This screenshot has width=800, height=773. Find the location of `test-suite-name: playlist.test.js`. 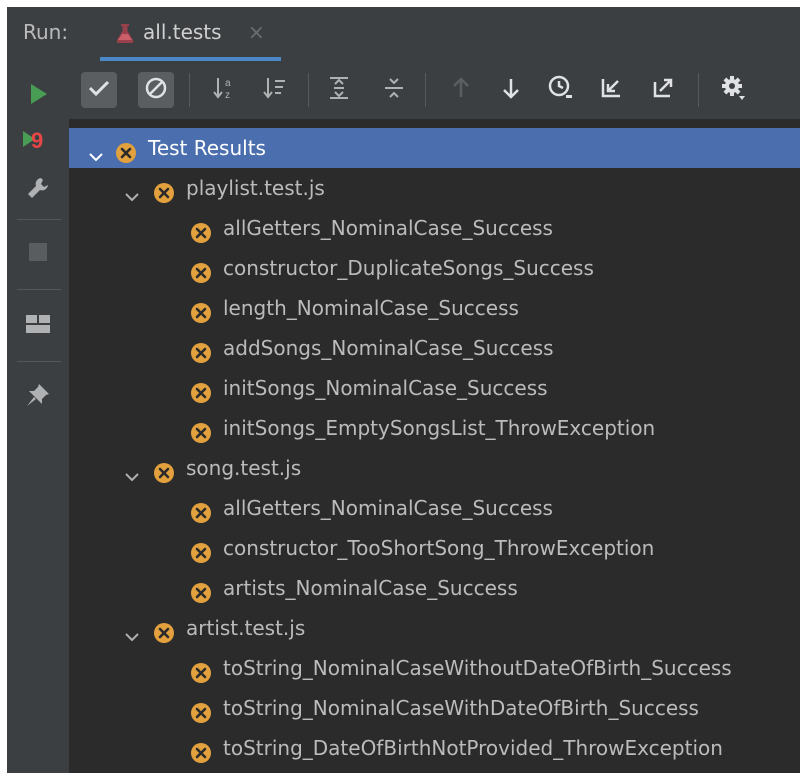

test-suite-name: playlist.test.js is located at coordinates (255, 188).